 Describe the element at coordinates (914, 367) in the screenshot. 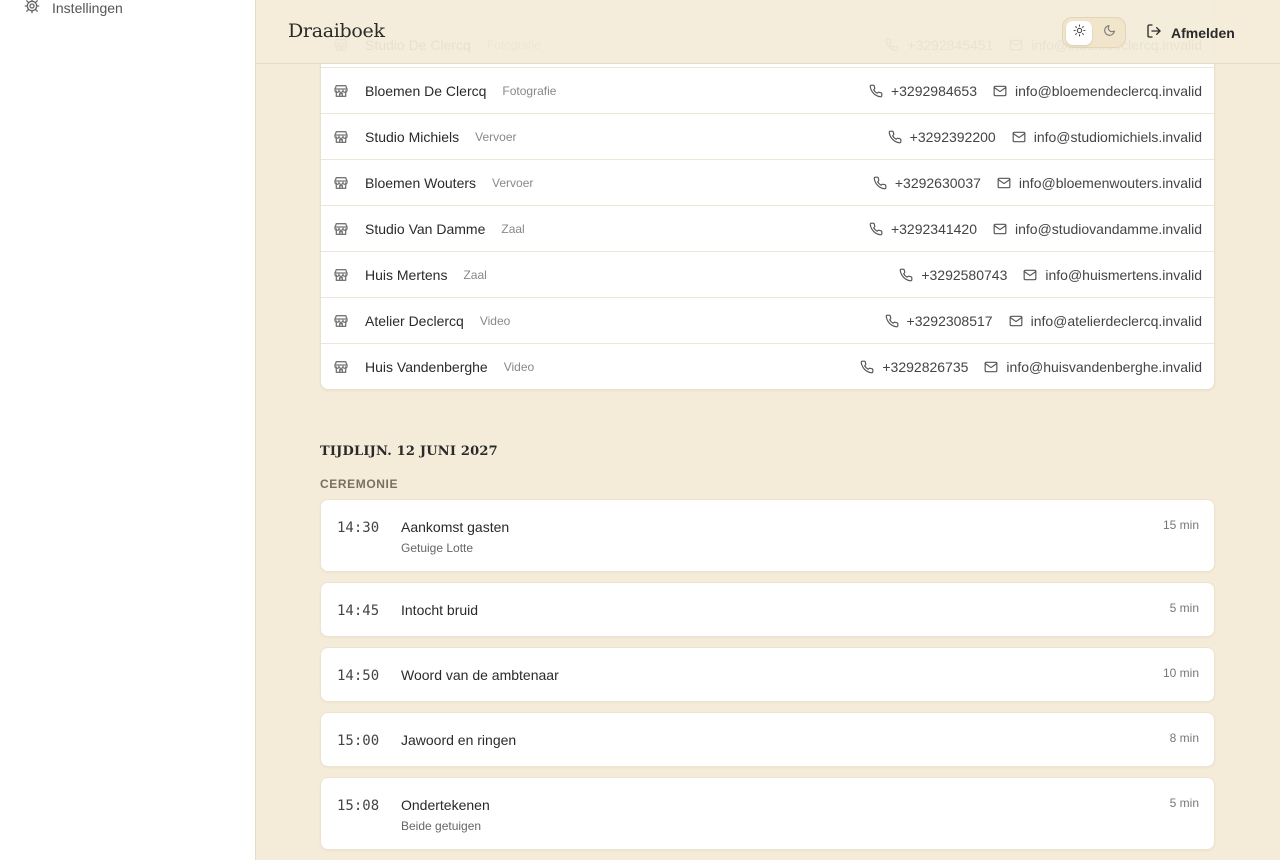

I see `vendor-phone-link: +3292826735` at that location.